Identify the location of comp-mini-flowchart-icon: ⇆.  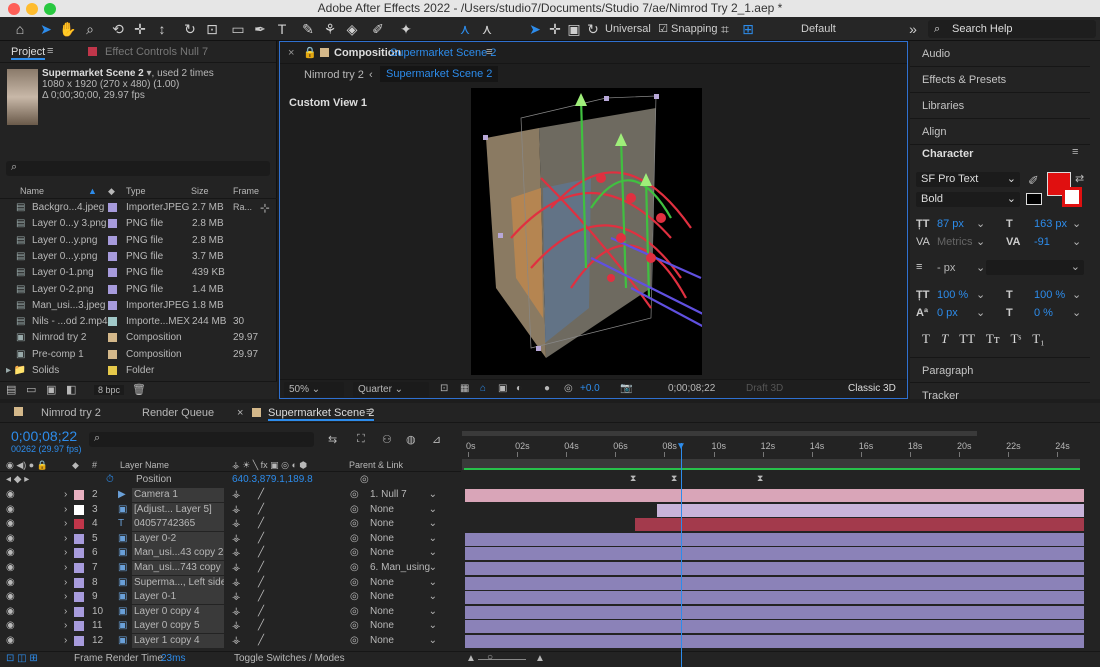
(332, 439).